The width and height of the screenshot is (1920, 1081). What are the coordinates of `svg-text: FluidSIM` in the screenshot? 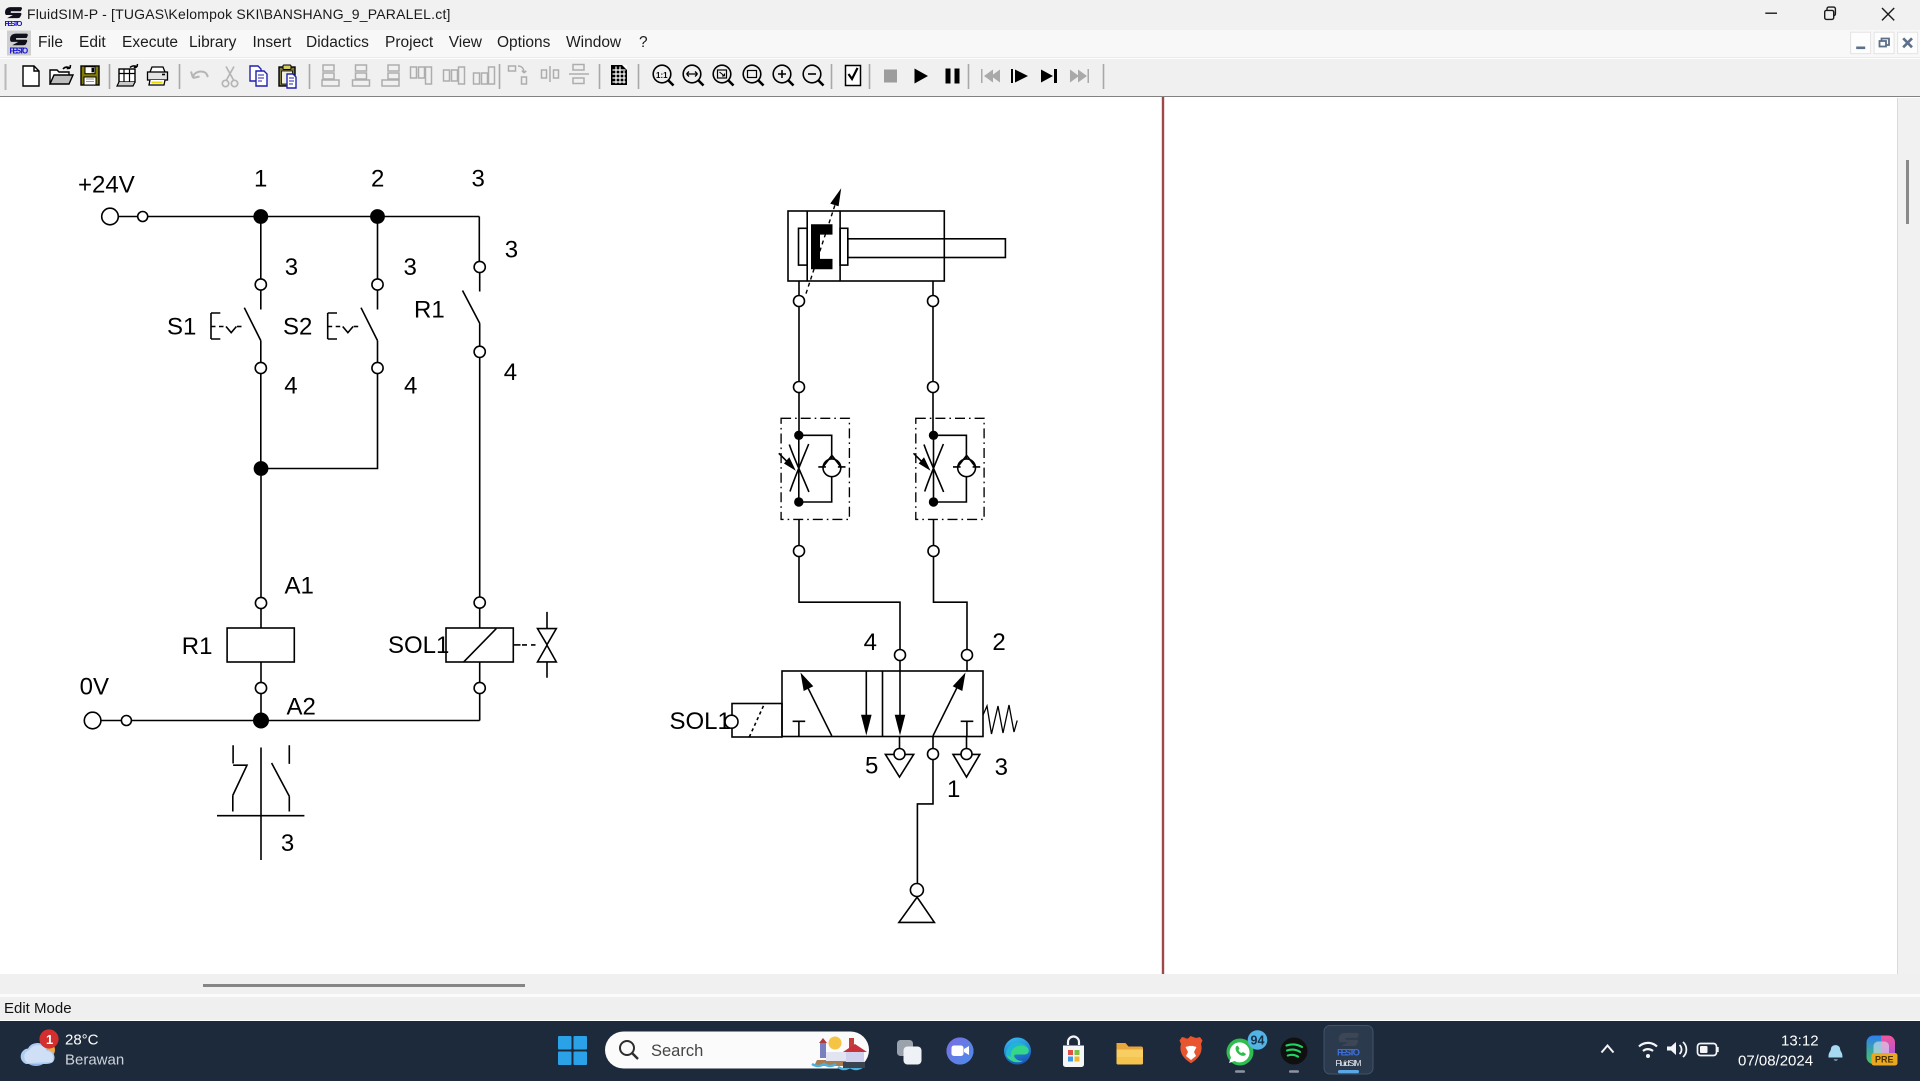 It's located at (1349, 1063).